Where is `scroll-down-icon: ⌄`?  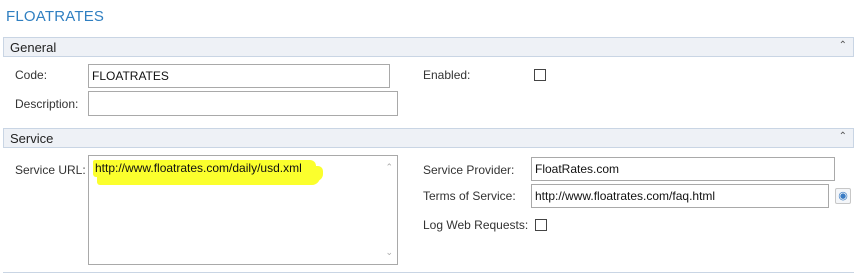 scroll-down-icon: ⌄ is located at coordinates (389, 252).